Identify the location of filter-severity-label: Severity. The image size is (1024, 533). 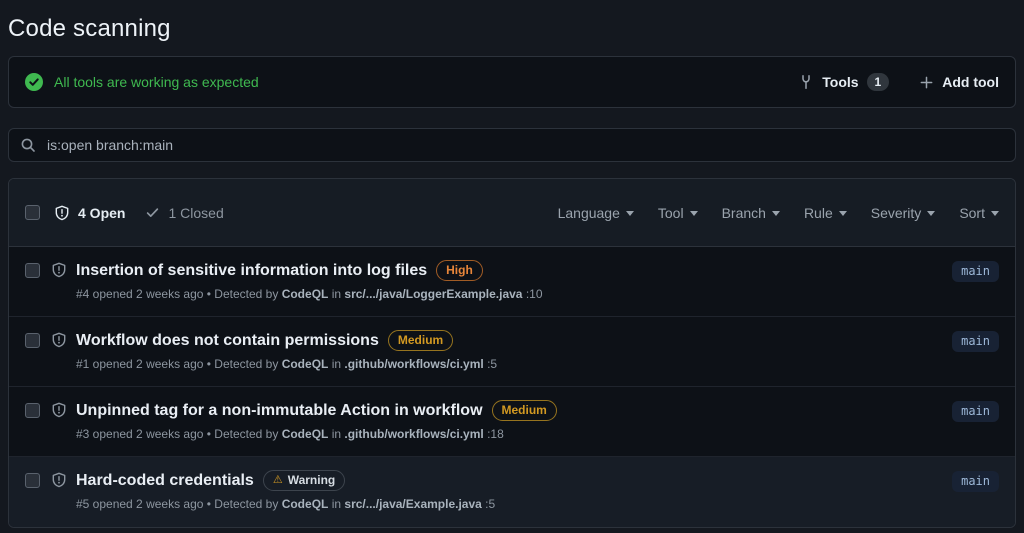
(896, 212).